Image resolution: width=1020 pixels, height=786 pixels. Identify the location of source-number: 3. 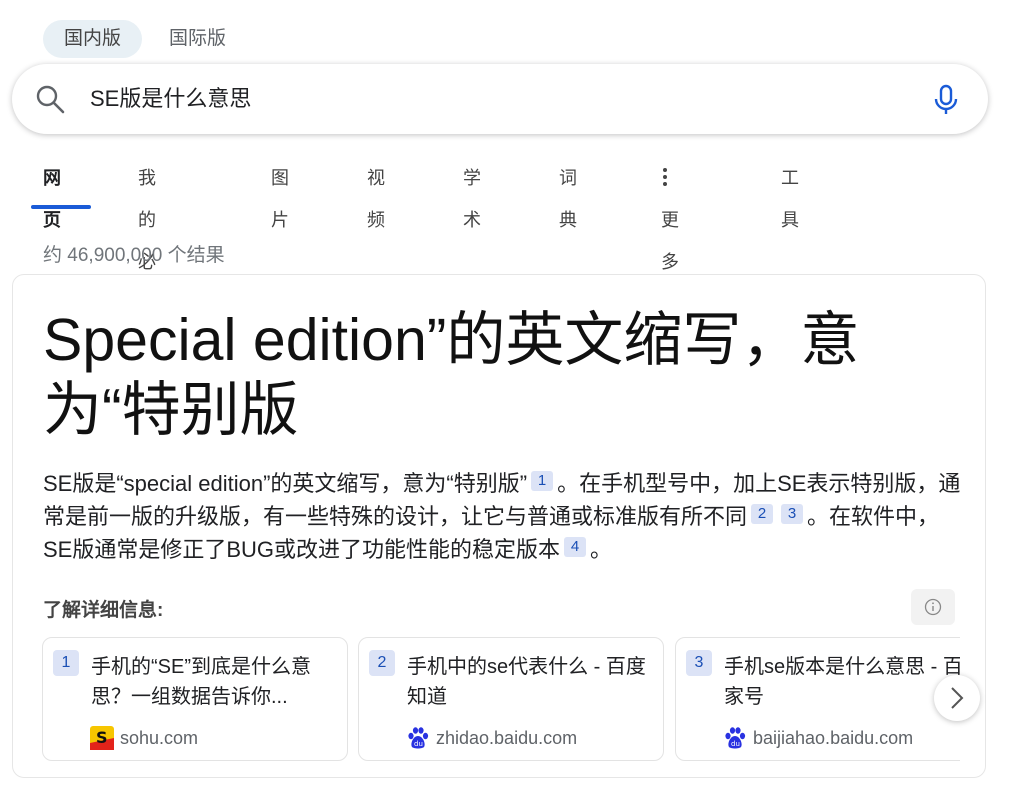
(699, 663).